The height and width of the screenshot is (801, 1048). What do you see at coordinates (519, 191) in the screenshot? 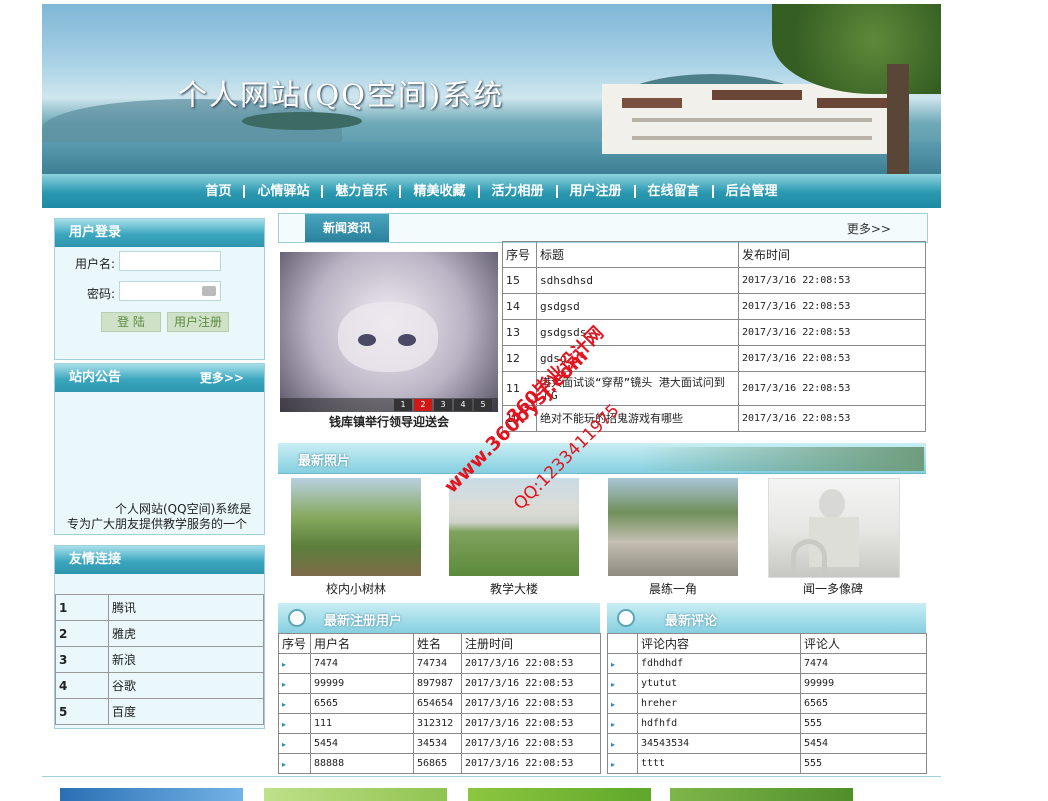
I see `nav-item: 活力相册` at bounding box center [519, 191].